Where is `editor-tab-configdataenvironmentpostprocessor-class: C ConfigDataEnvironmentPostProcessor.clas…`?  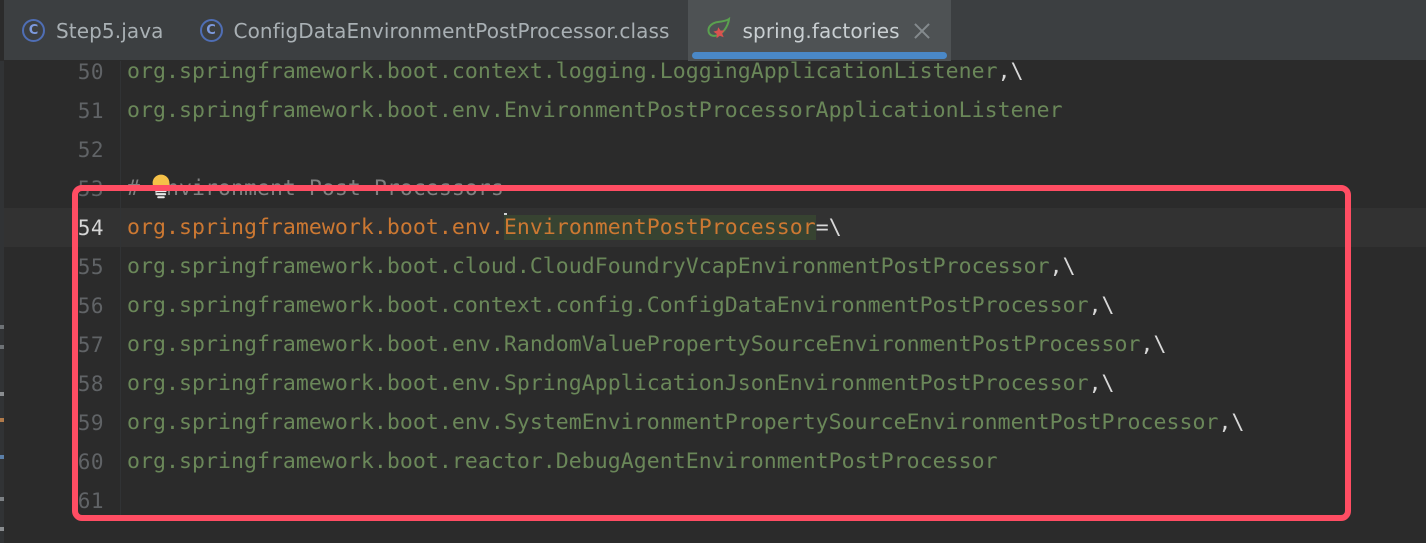
editor-tab-configdataenvironmentpostprocessor-class: C ConfigDataEnvironmentPostProcessor.clas… is located at coordinates (435, 30).